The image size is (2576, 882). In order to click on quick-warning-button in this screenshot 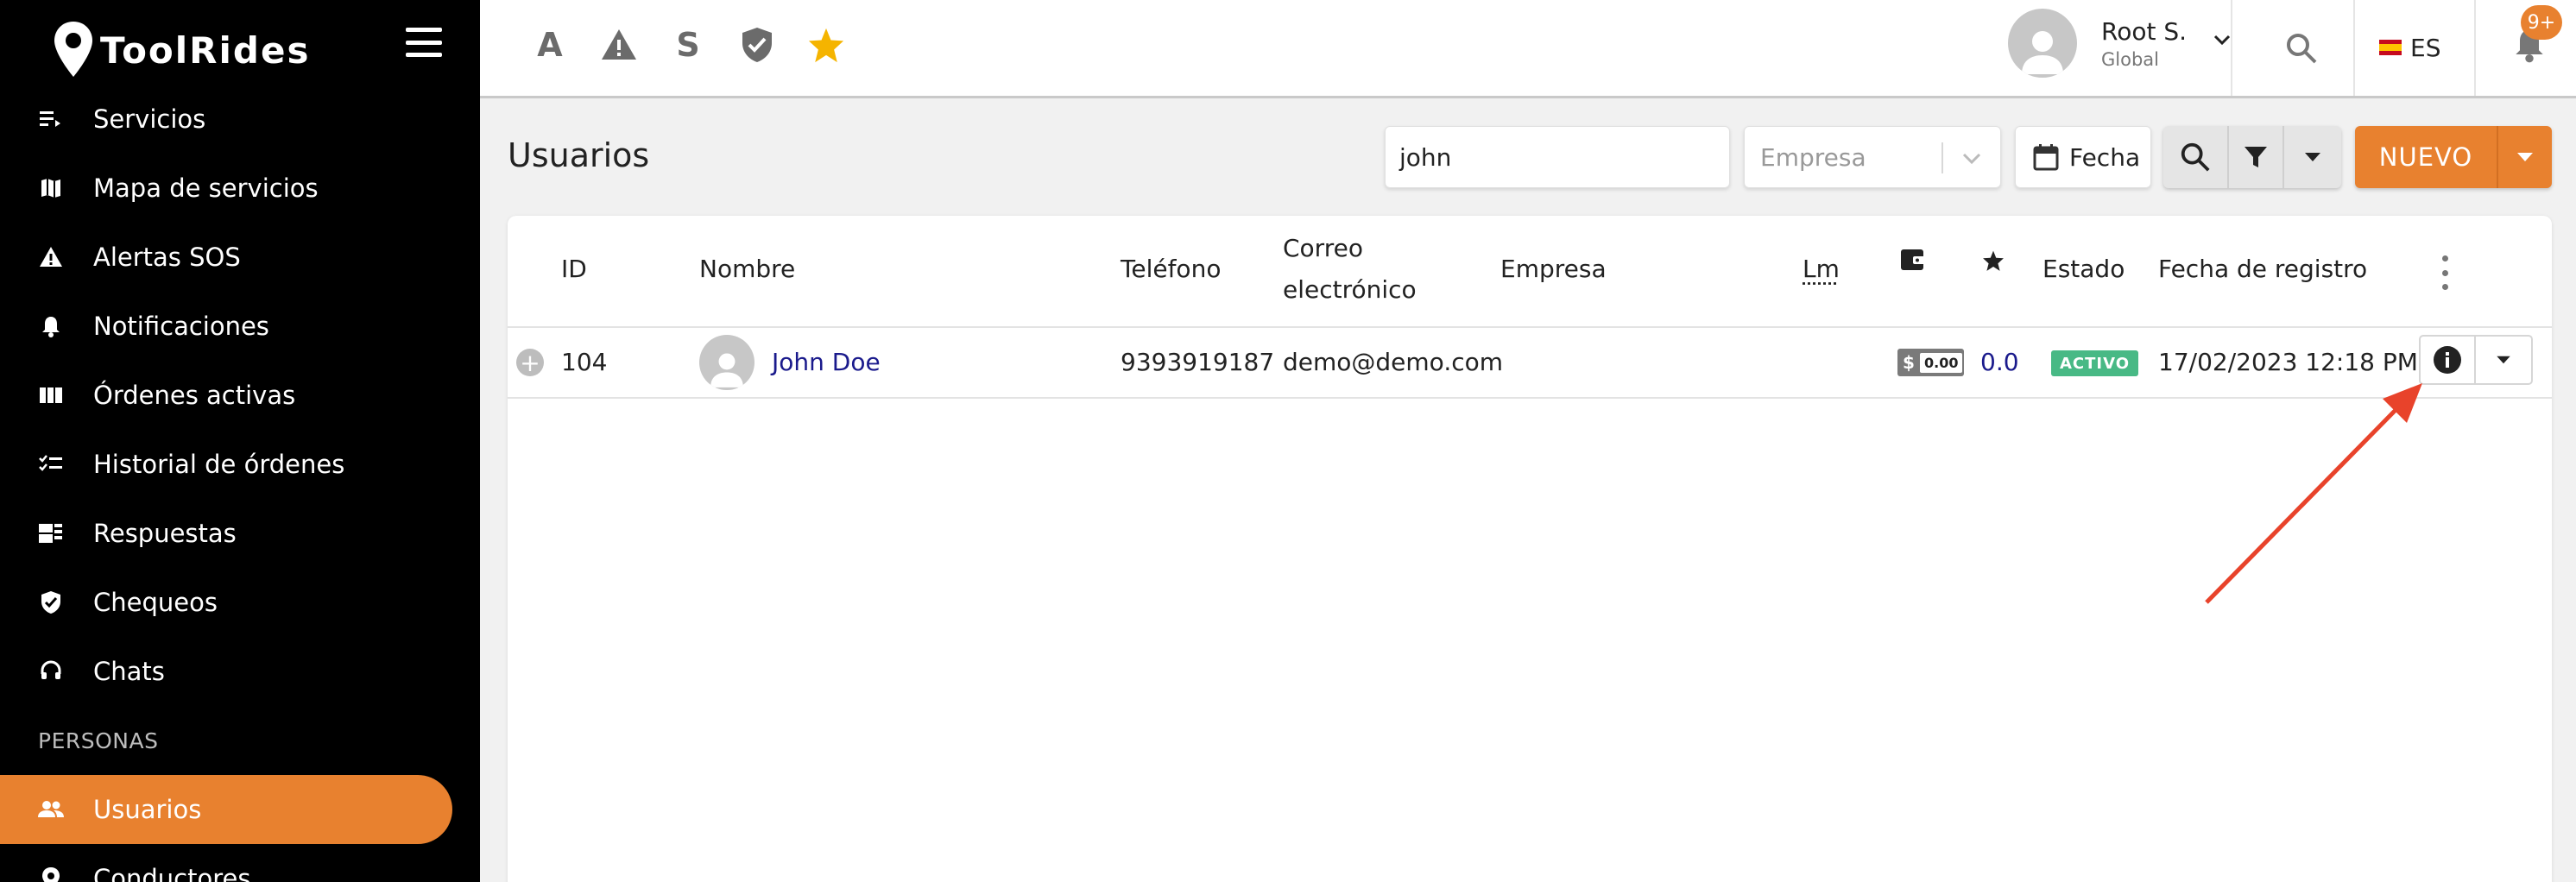, I will do `click(619, 45)`.